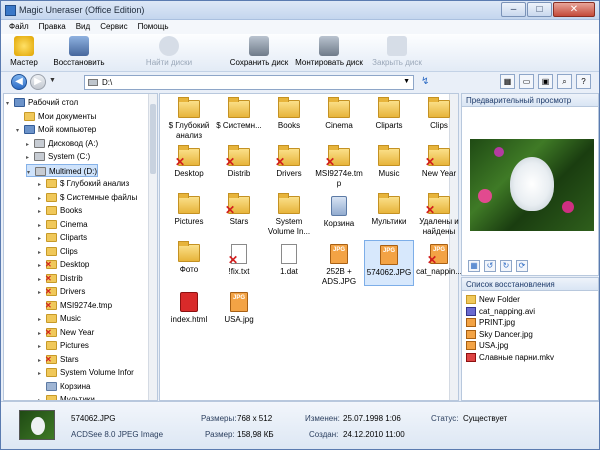 The image size is (600, 450). I want to click on close-button: ✕, so click(574, 9).